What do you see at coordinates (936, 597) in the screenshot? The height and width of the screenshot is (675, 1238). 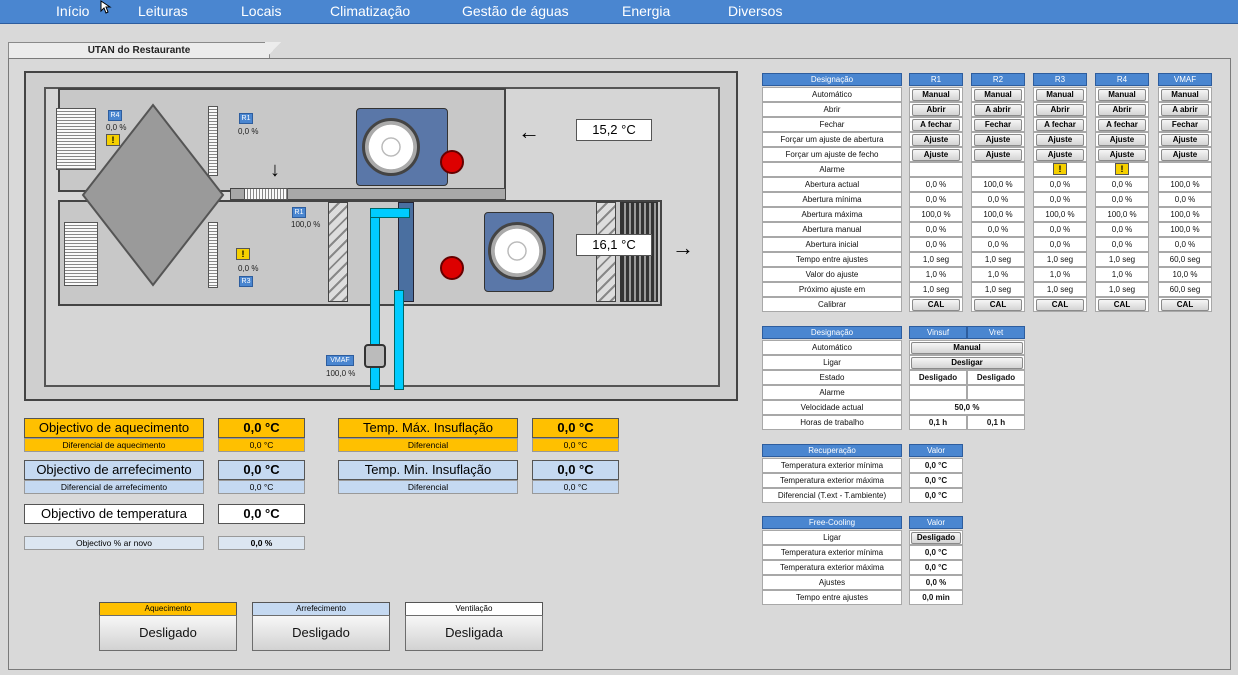 I see `freecooling-row-value: 0,0 min` at bounding box center [936, 597].